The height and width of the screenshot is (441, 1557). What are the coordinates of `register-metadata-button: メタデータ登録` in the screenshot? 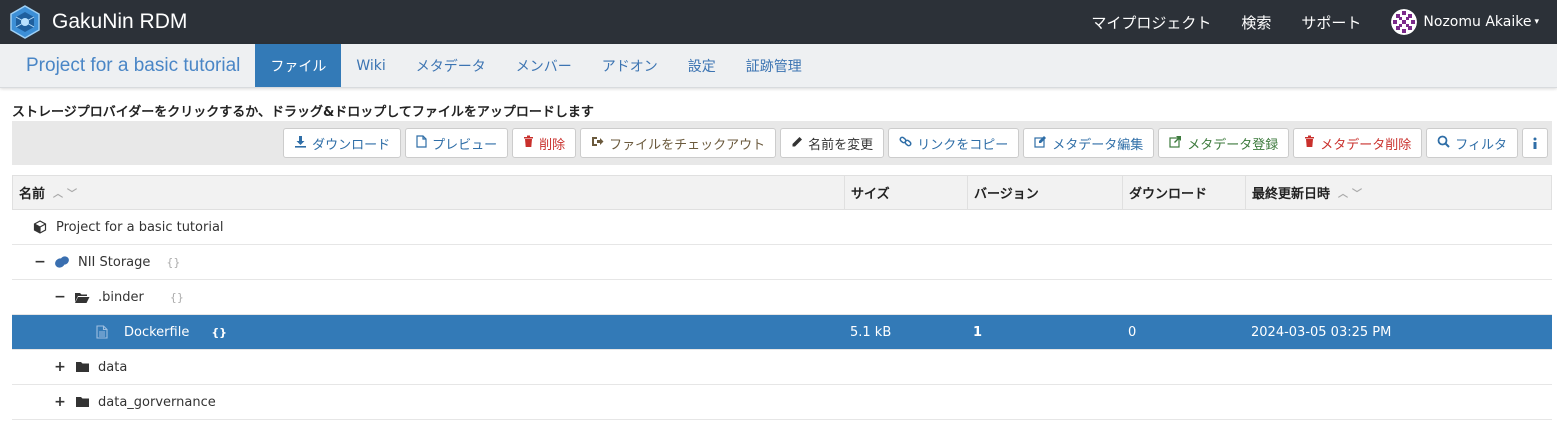 It's located at (1224, 143).